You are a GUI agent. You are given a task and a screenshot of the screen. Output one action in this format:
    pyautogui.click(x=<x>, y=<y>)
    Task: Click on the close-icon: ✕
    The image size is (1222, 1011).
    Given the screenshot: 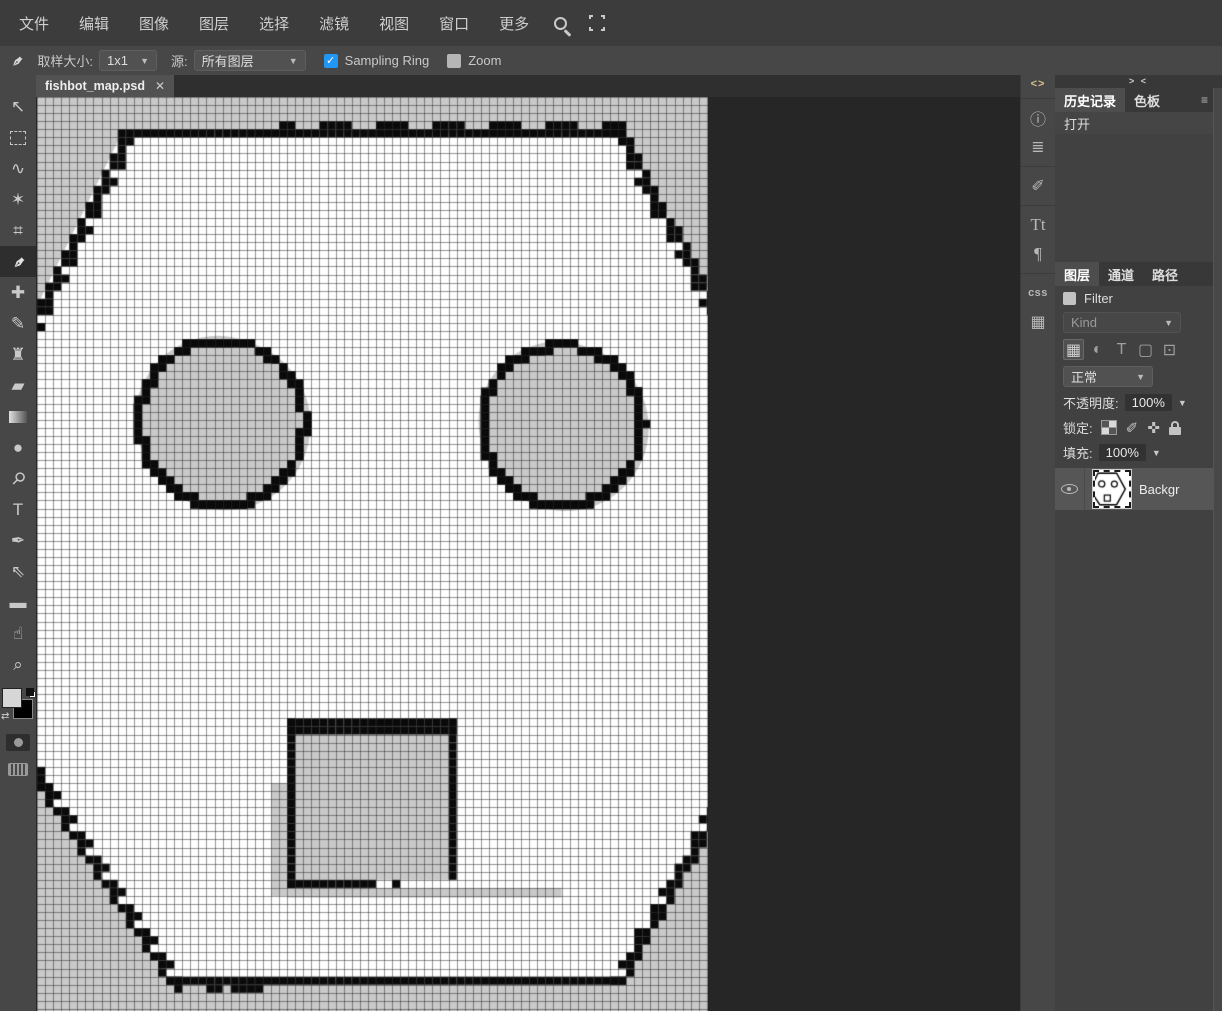 What is the action you would take?
    pyautogui.click(x=160, y=86)
    